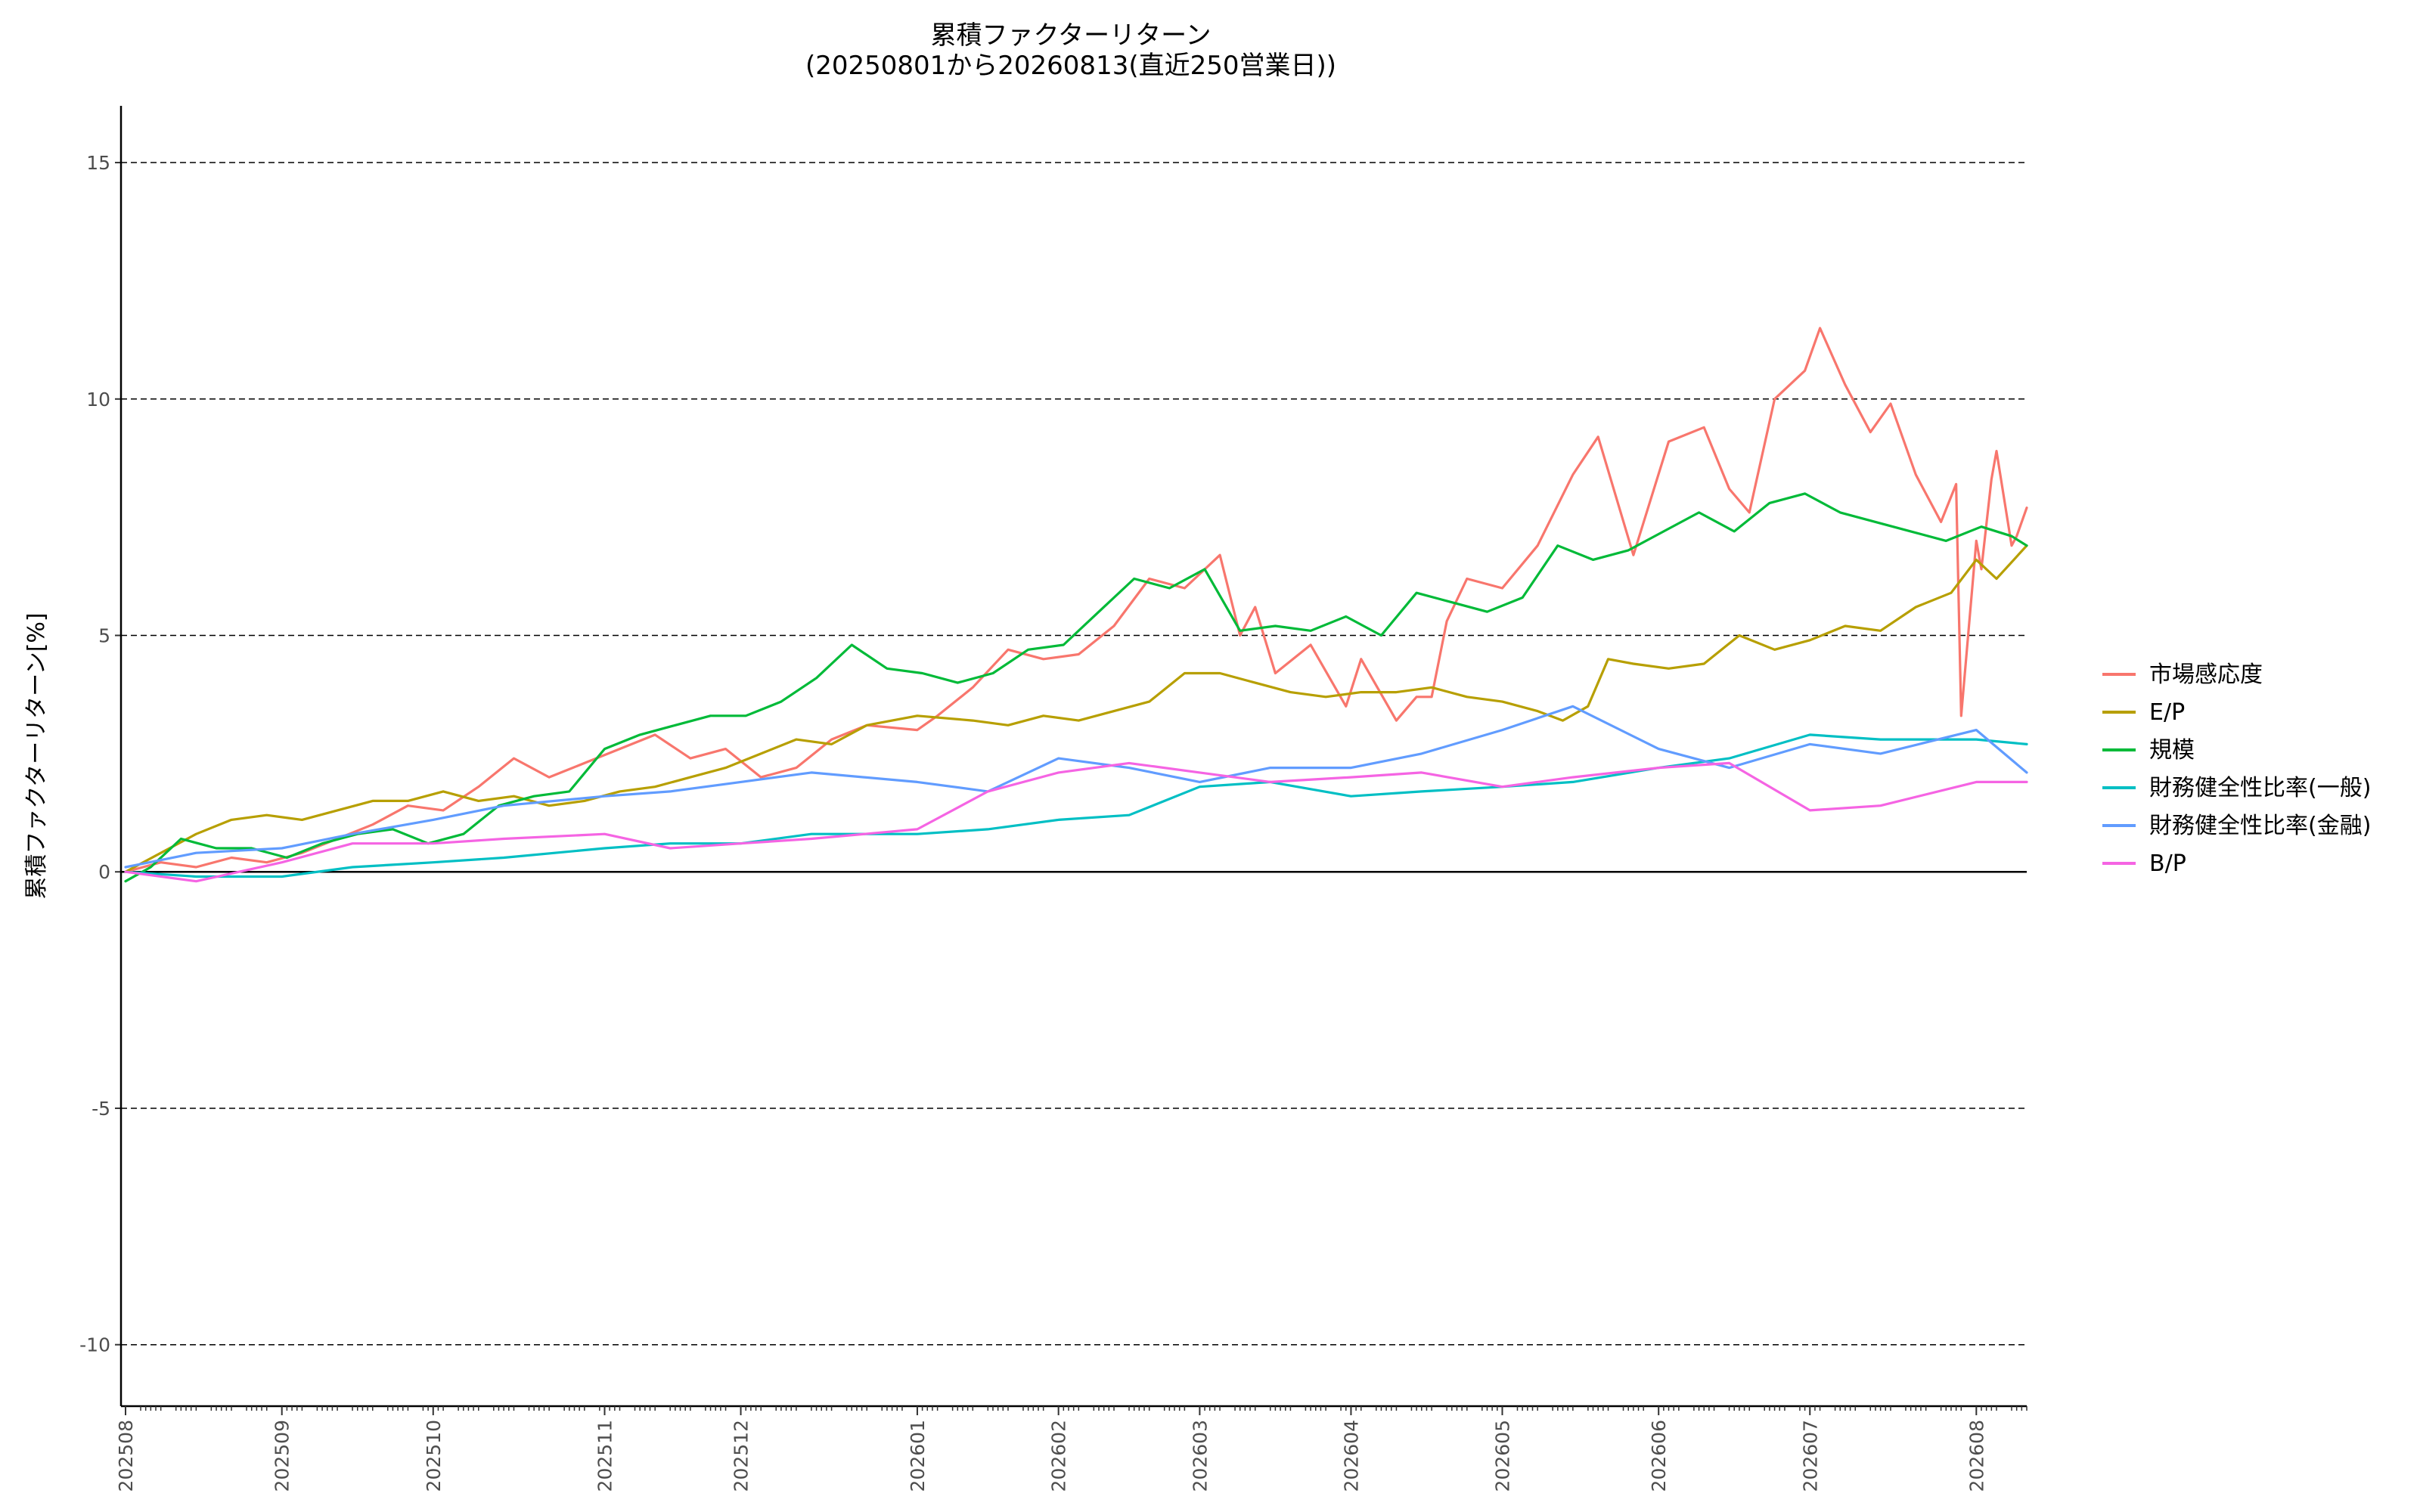 Image resolution: width=2420 pixels, height=1512 pixels. What do you see at coordinates (104, 636) in the screenshot?
I see `y-tick-label: 5` at bounding box center [104, 636].